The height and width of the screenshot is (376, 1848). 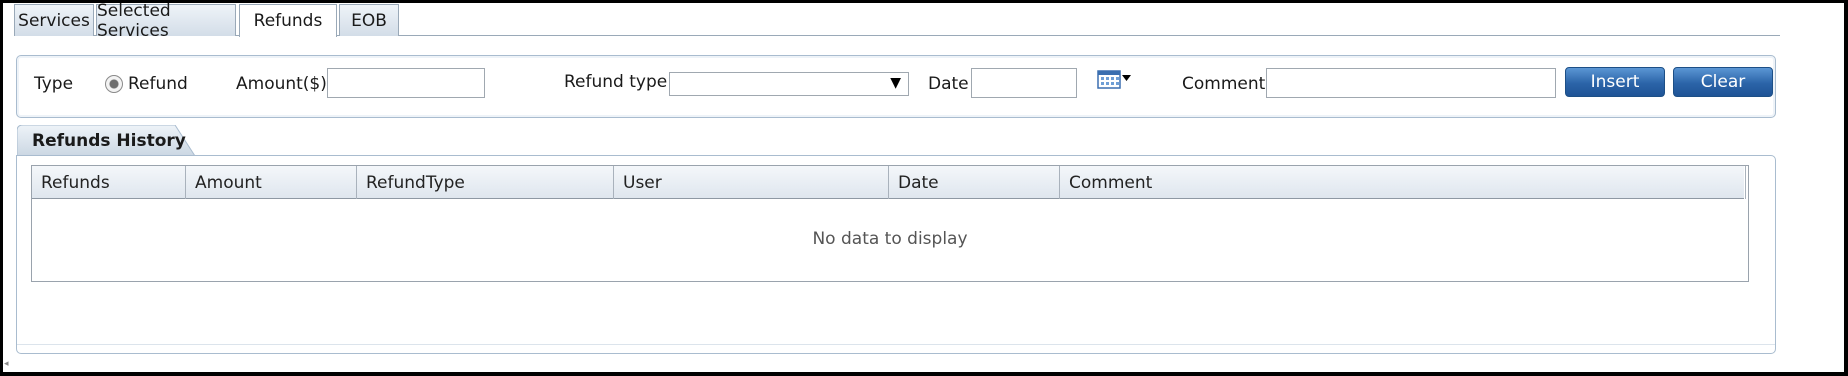 What do you see at coordinates (369, 20) in the screenshot?
I see `tab-eob: EOB` at bounding box center [369, 20].